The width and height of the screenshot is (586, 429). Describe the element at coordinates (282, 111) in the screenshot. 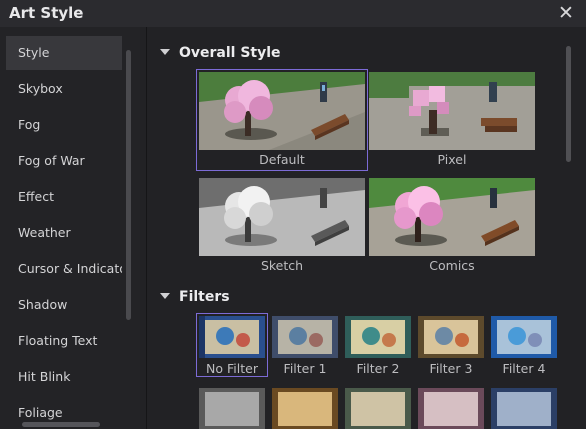

I see `default-thumbnail` at that location.